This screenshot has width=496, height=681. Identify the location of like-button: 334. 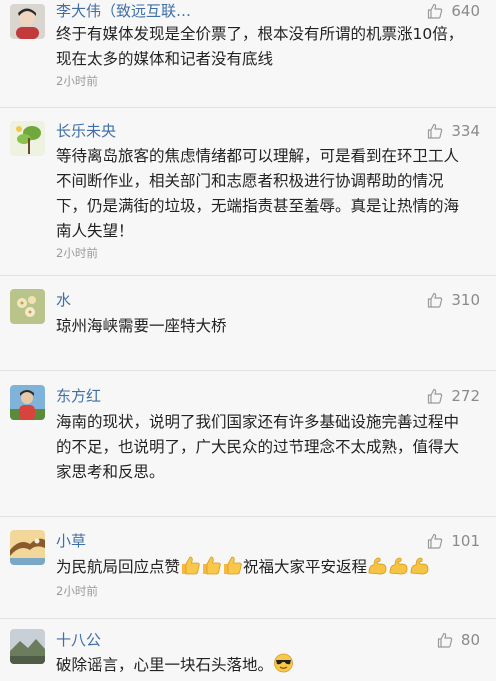
(453, 131).